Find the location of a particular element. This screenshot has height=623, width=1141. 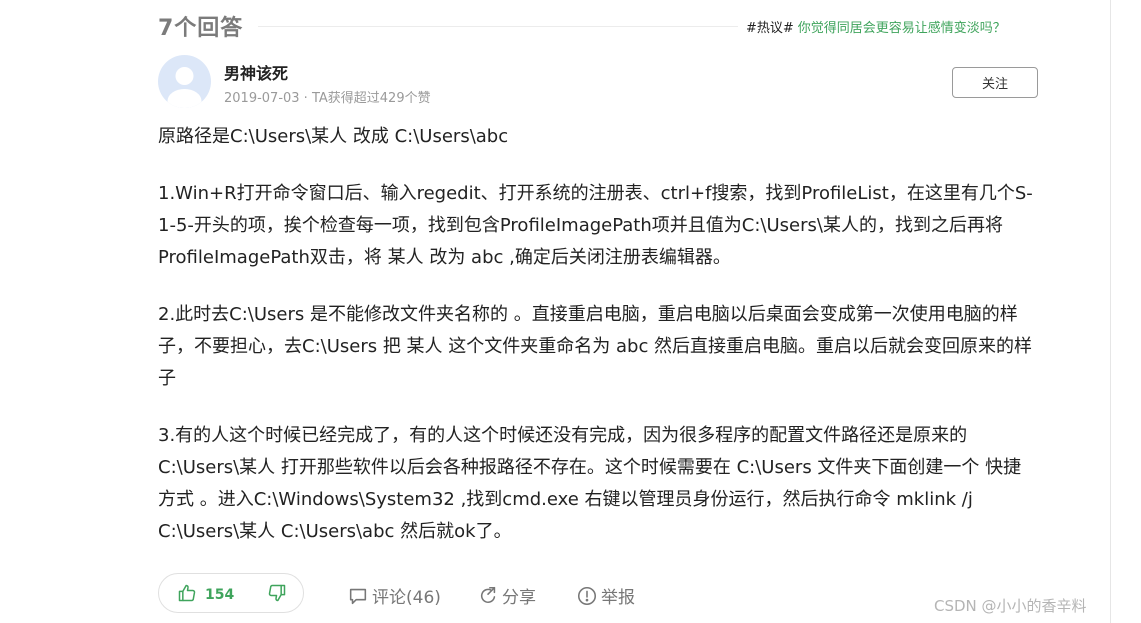

follow-button: 关注 is located at coordinates (995, 82).